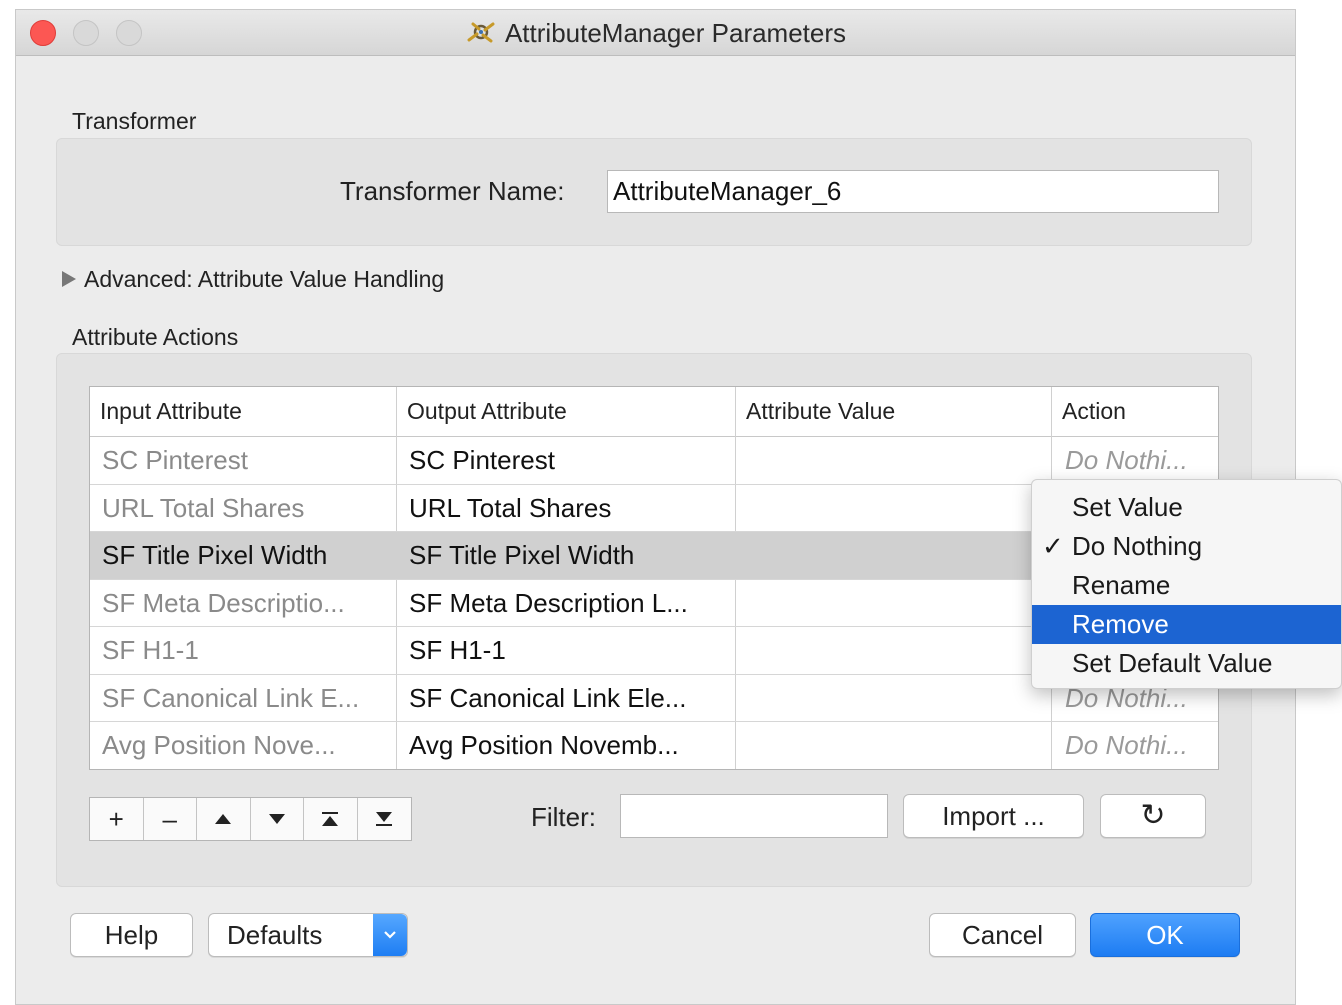  What do you see at coordinates (894, 412) in the screenshot?
I see `column-header-attribute-value: Attribute Value` at bounding box center [894, 412].